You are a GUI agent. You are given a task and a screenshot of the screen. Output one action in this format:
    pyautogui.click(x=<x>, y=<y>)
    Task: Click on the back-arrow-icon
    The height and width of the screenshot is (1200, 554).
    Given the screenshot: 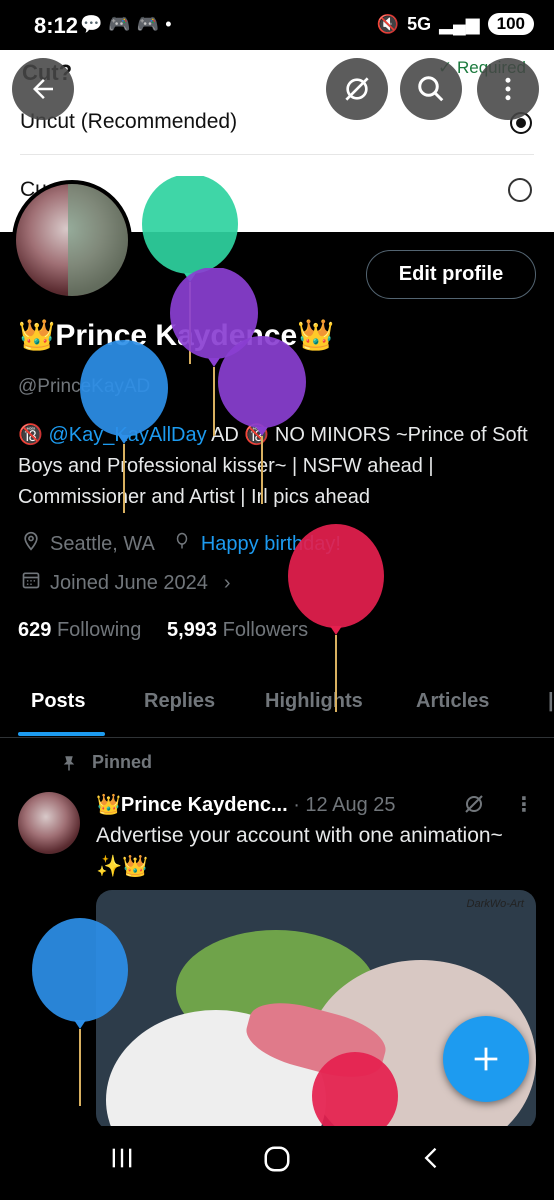 What is the action you would take?
    pyautogui.click(x=43, y=89)
    